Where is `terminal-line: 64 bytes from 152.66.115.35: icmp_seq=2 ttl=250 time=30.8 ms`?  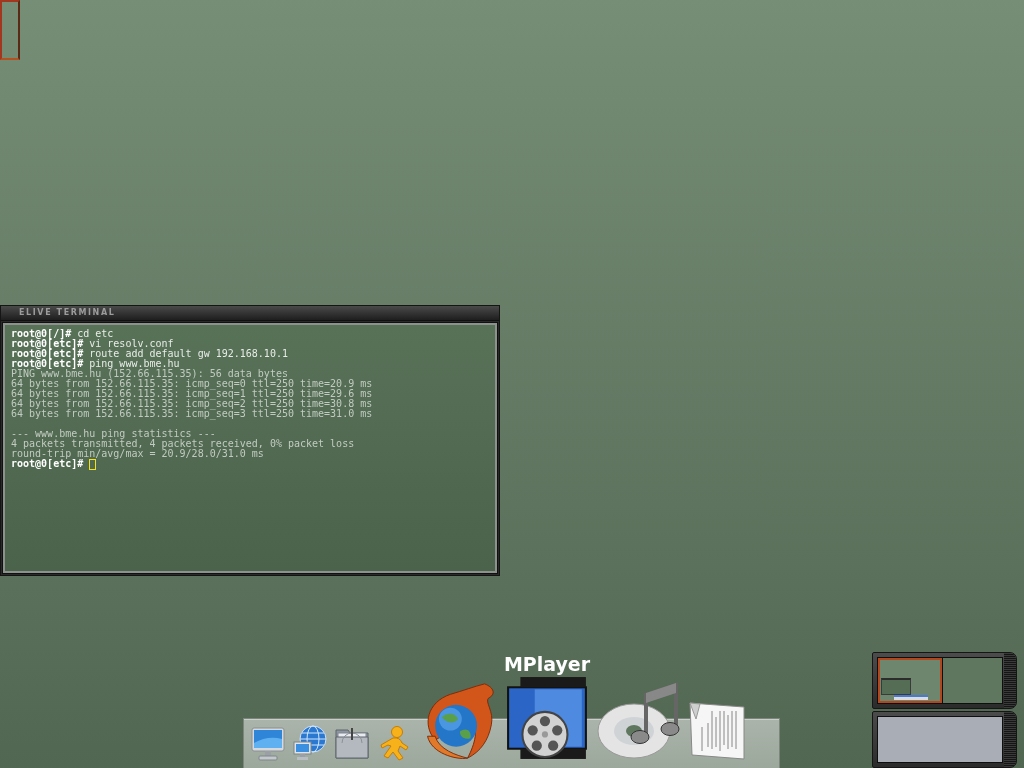
terminal-line: 64 bytes from 152.66.115.35: icmp_seq=2 ttl=250 time=30.8 ms is located at coordinates (192, 404).